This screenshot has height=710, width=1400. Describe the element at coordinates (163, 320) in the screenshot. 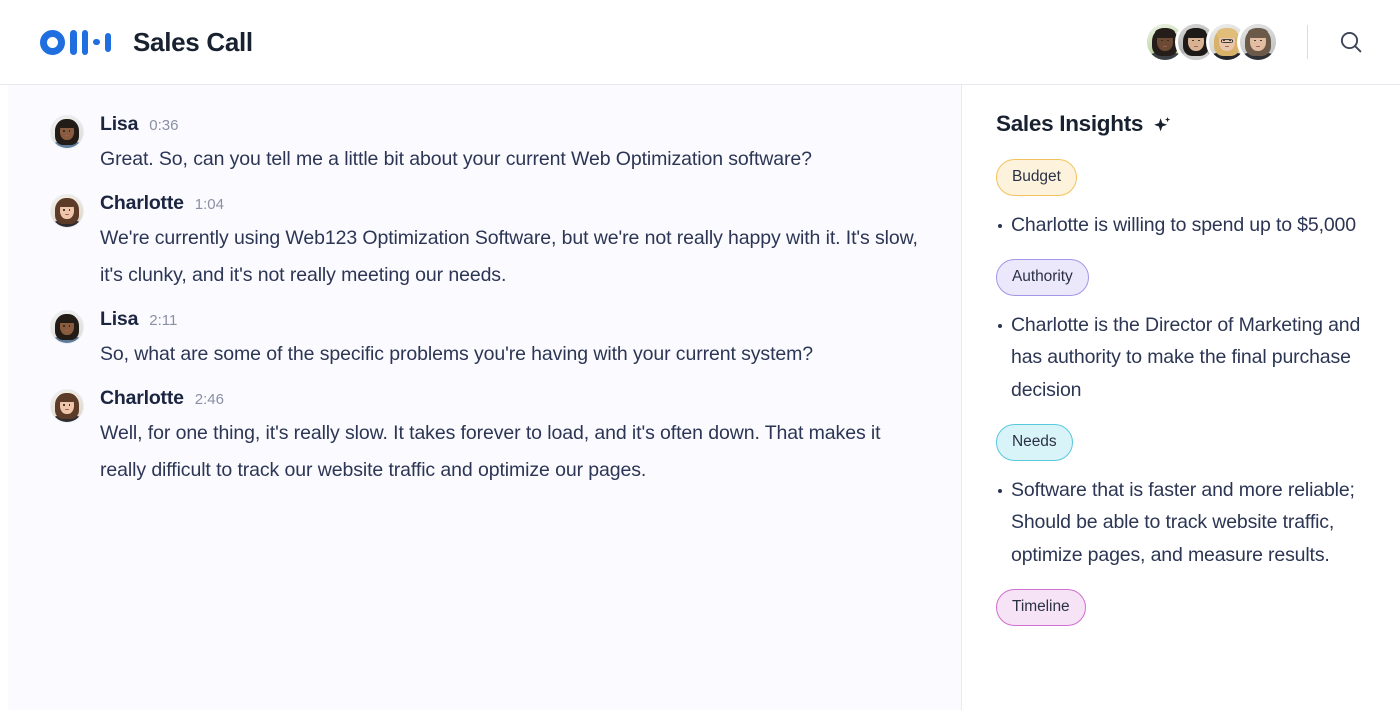

I see `message-timestamp: 2:11` at that location.